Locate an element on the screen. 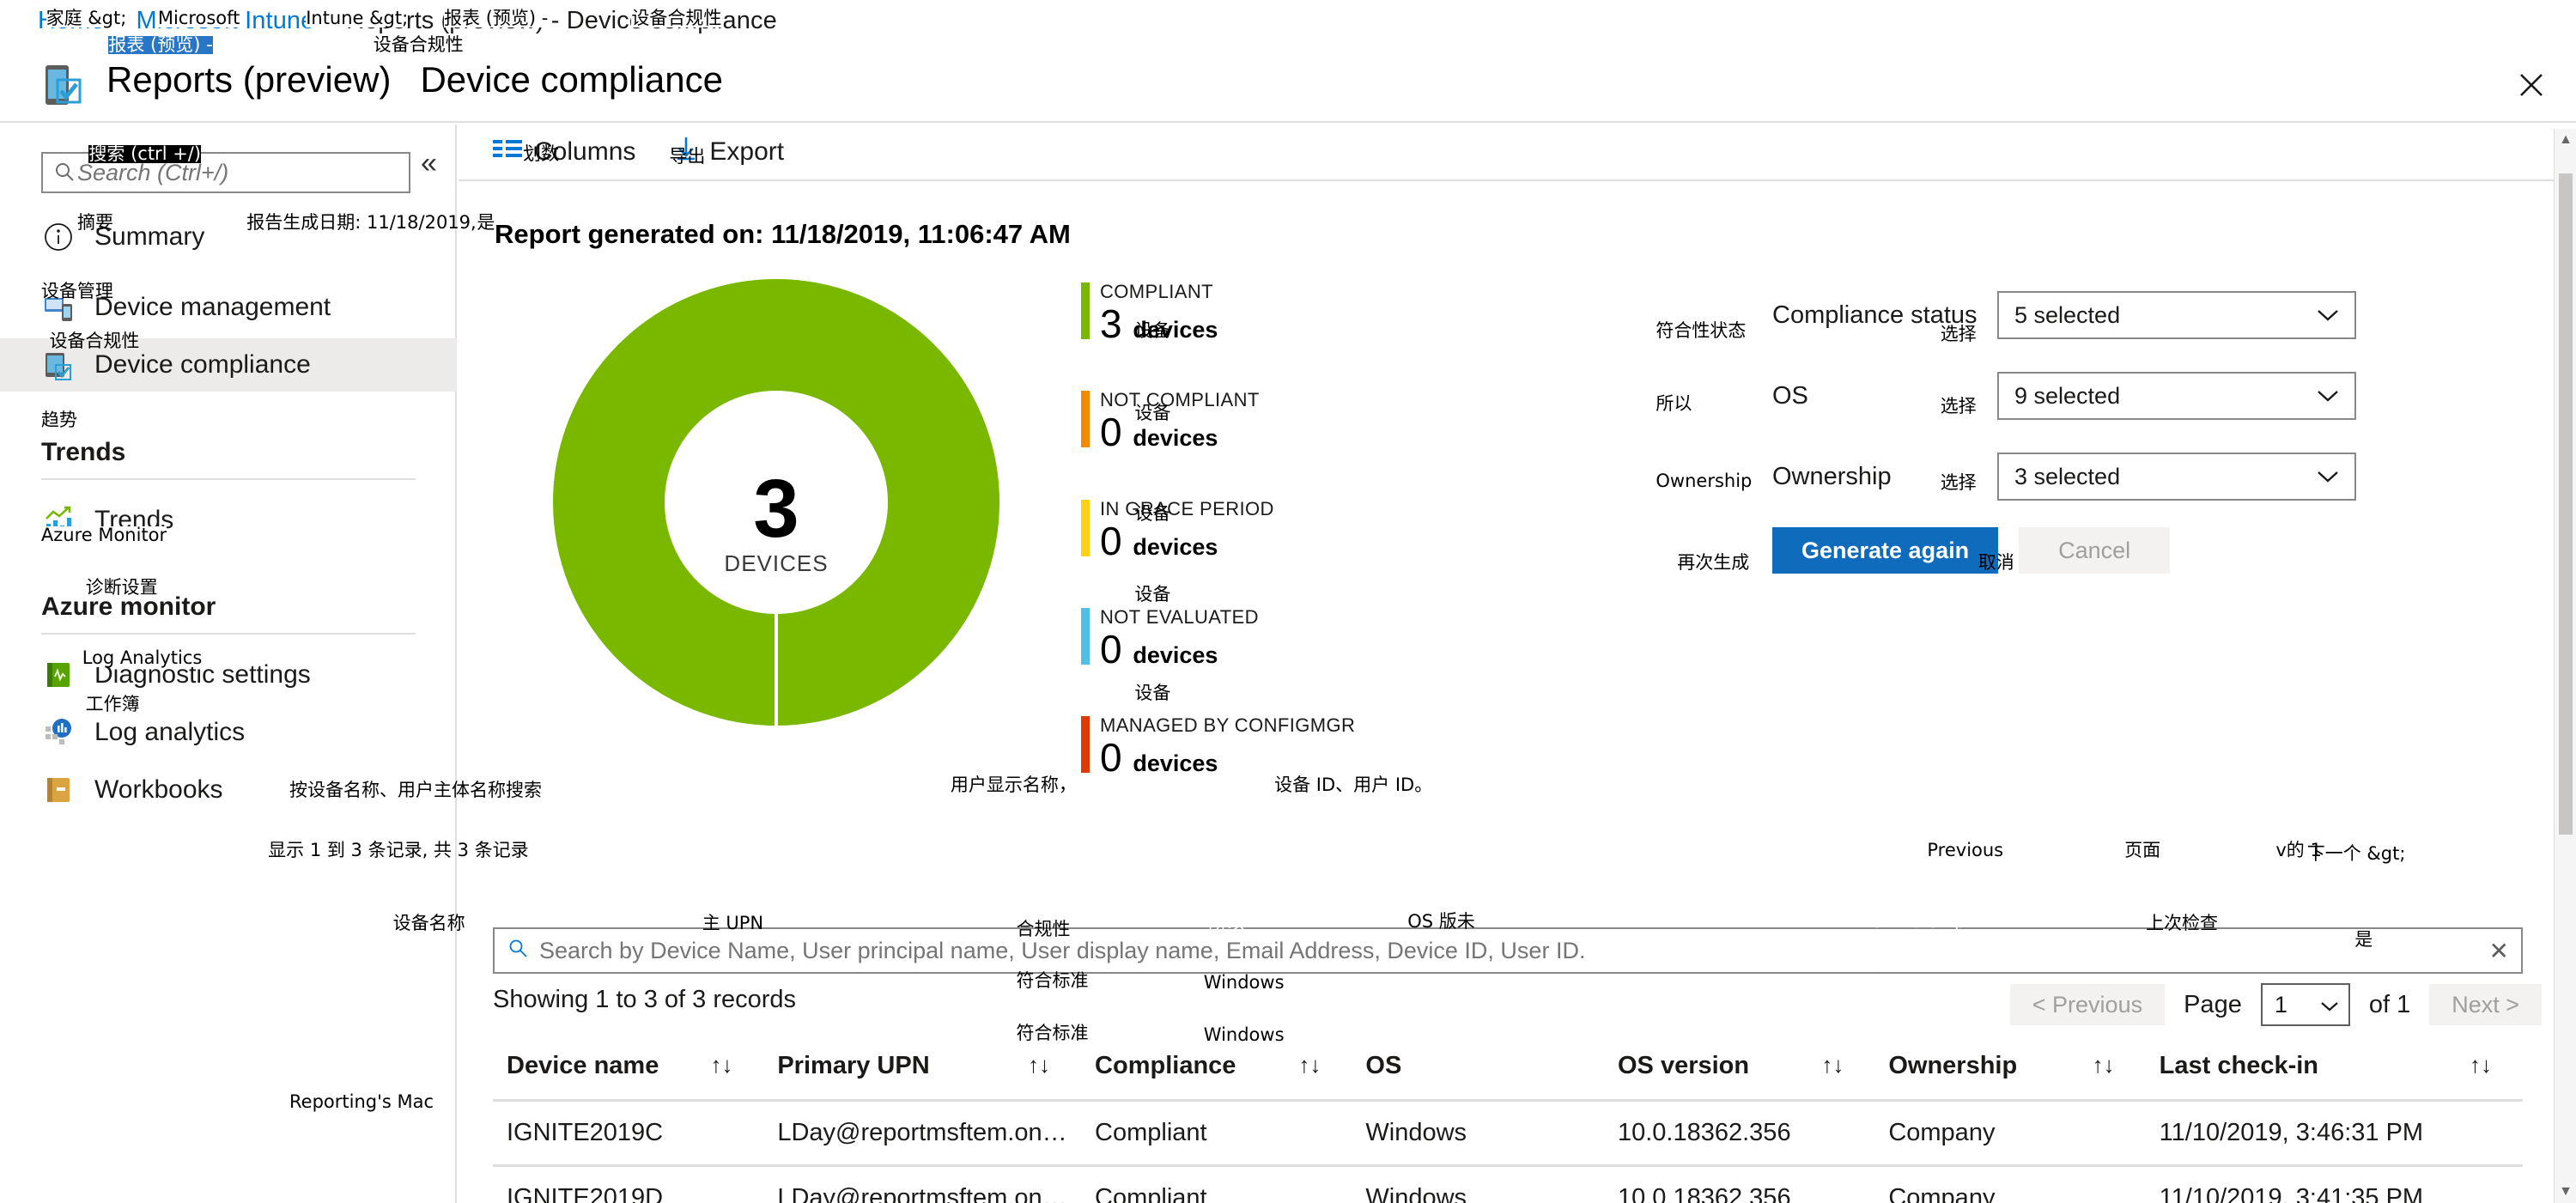  column-header-primary-upn: Primary UPN ↑↓ is located at coordinates (922, 1072).